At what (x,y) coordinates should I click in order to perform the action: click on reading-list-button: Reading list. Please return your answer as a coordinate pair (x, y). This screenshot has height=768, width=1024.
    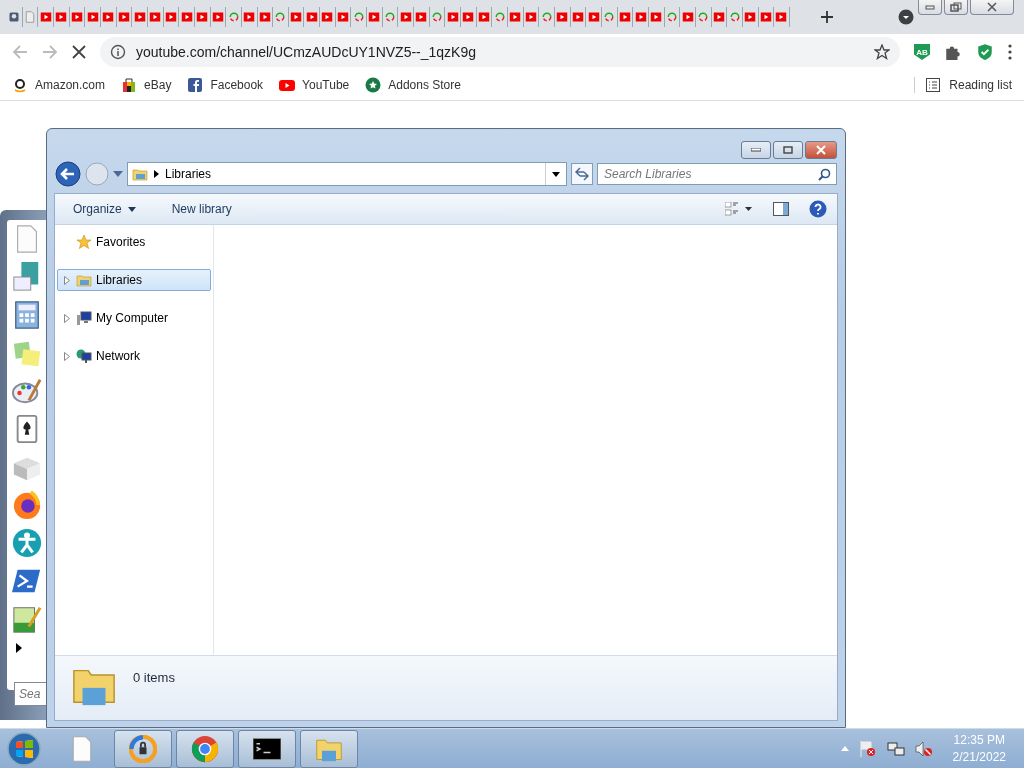
    Looking at the image, I should click on (963, 85).